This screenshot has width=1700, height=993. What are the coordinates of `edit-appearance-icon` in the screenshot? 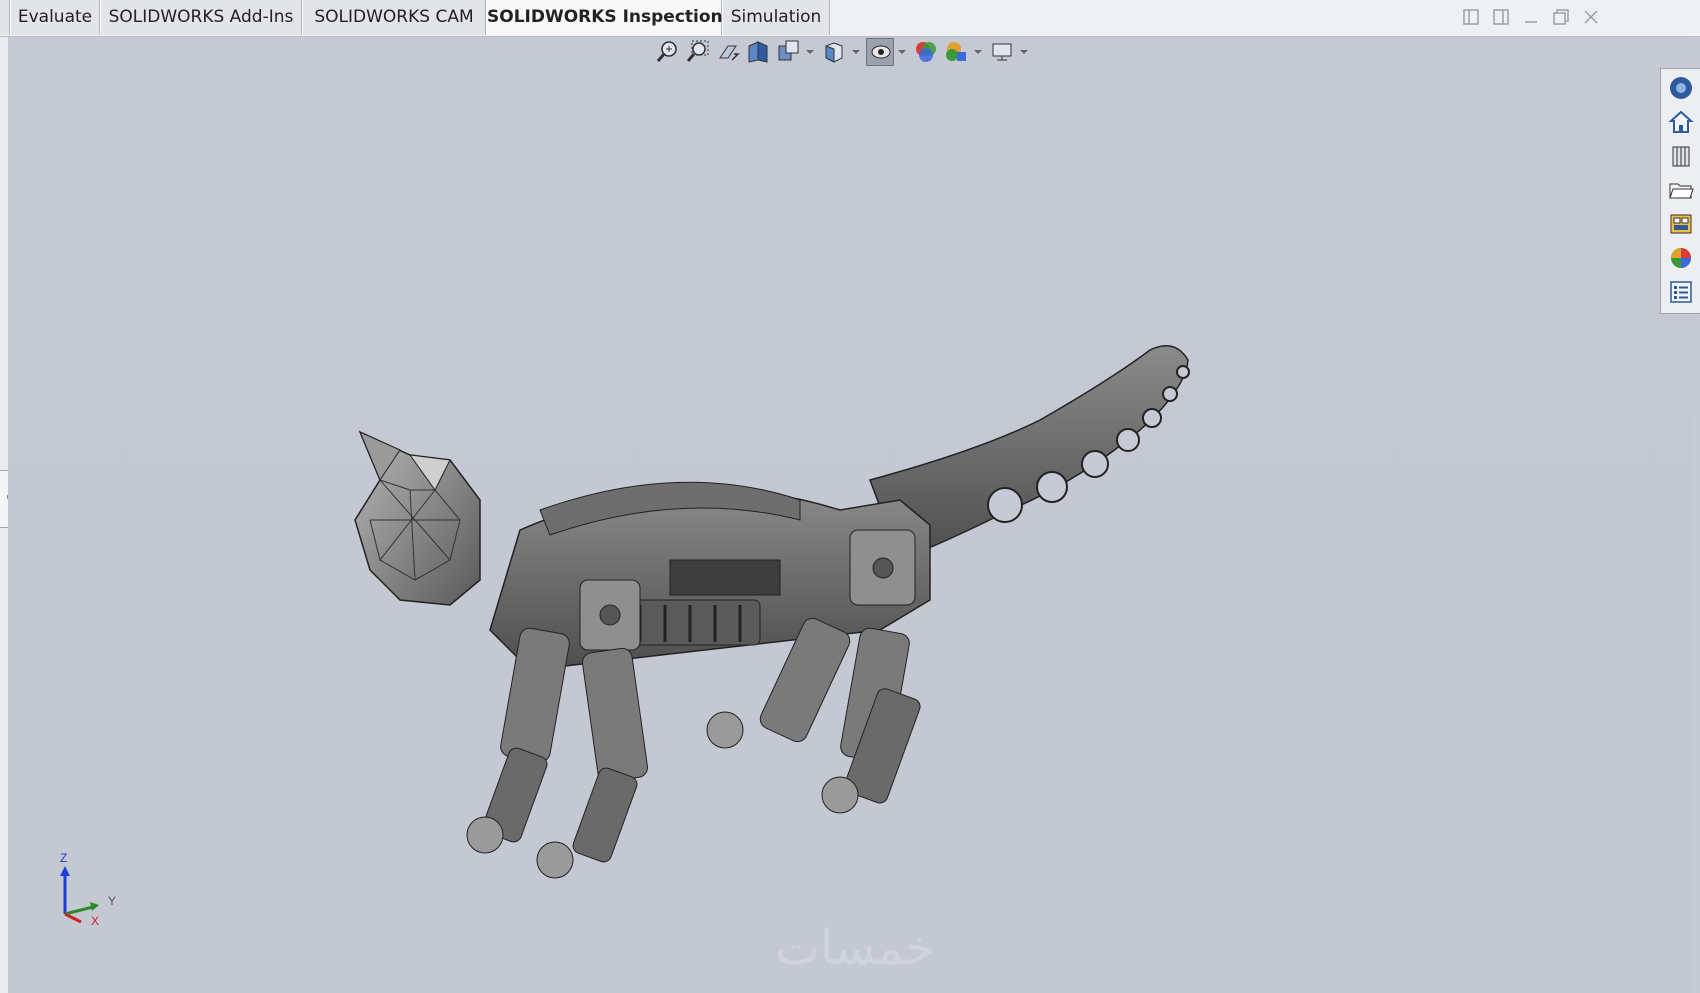 It's located at (956, 52).